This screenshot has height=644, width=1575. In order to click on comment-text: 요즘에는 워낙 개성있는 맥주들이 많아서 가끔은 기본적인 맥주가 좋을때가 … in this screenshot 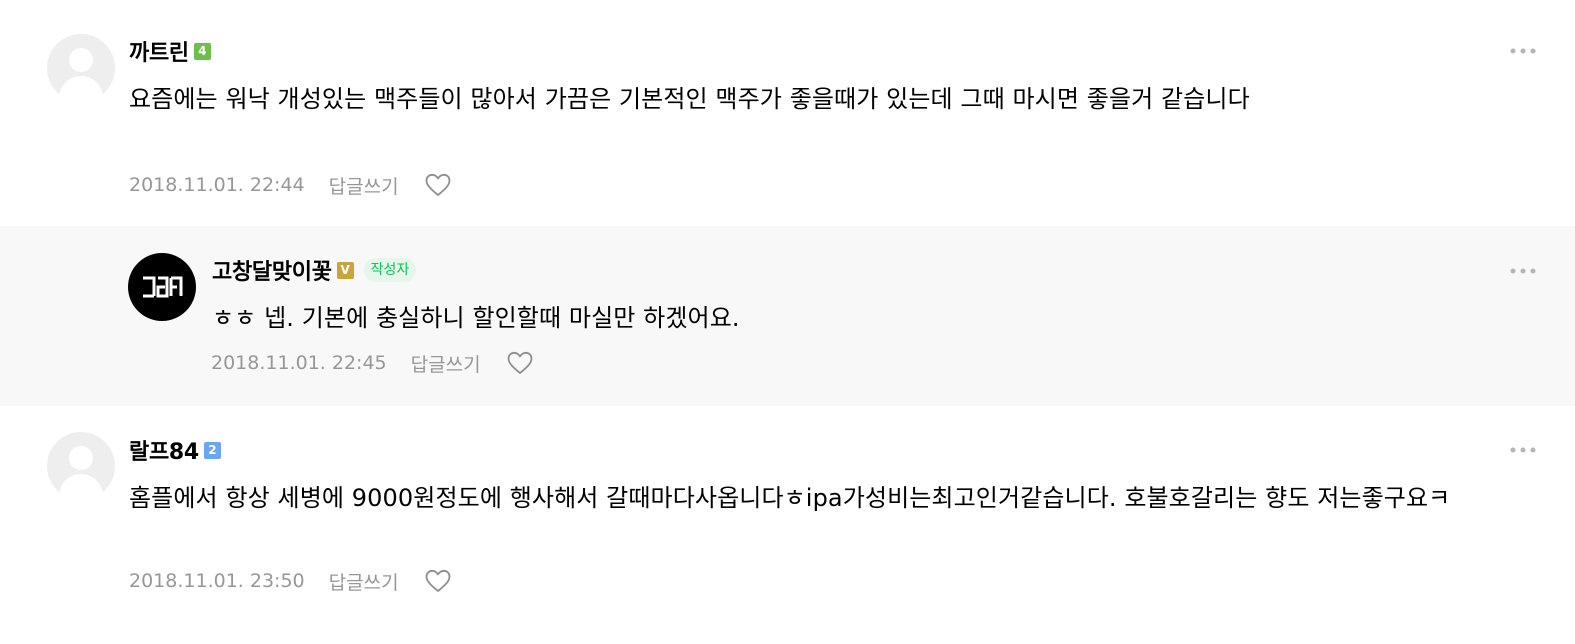, I will do `click(689, 99)`.